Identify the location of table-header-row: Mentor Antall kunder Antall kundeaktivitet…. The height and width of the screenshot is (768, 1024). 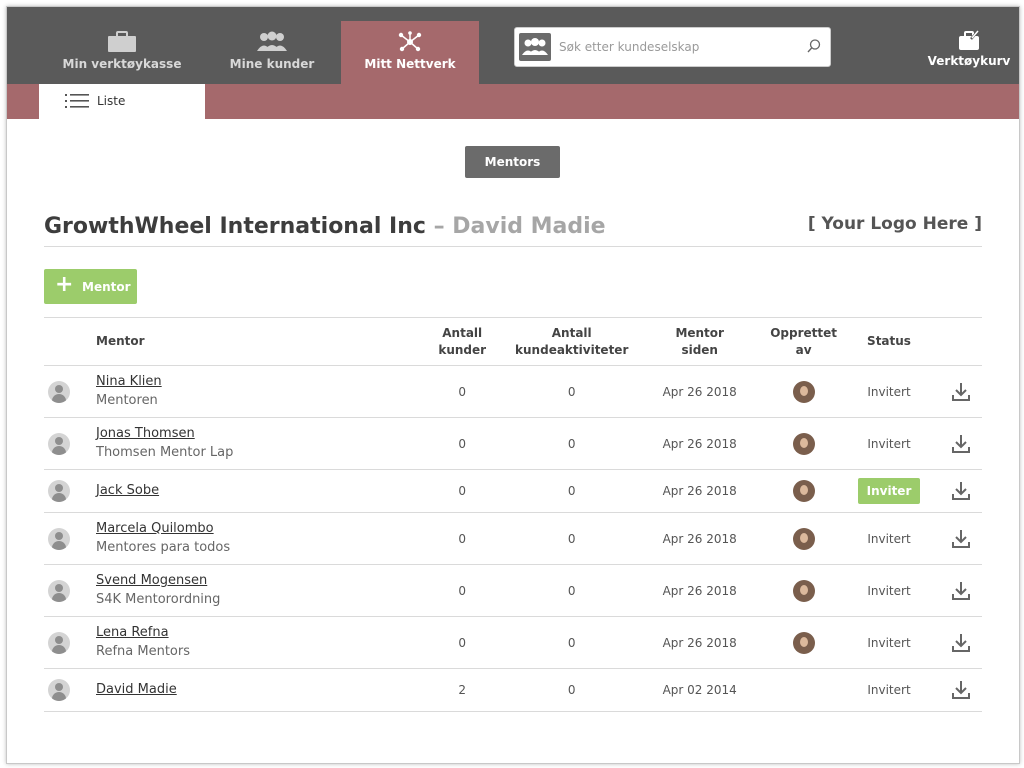
(513, 341).